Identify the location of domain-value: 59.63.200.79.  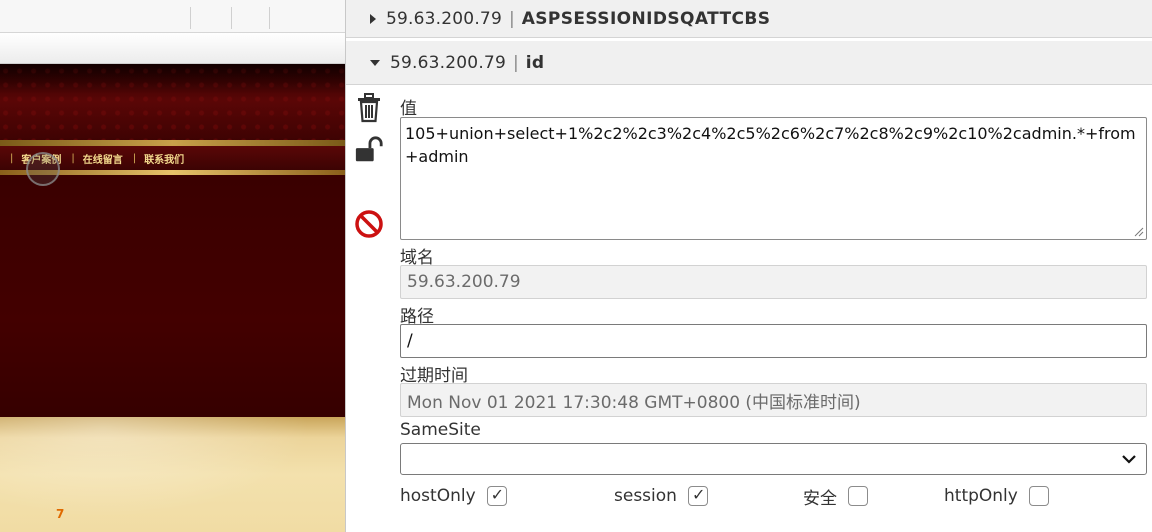
(464, 282).